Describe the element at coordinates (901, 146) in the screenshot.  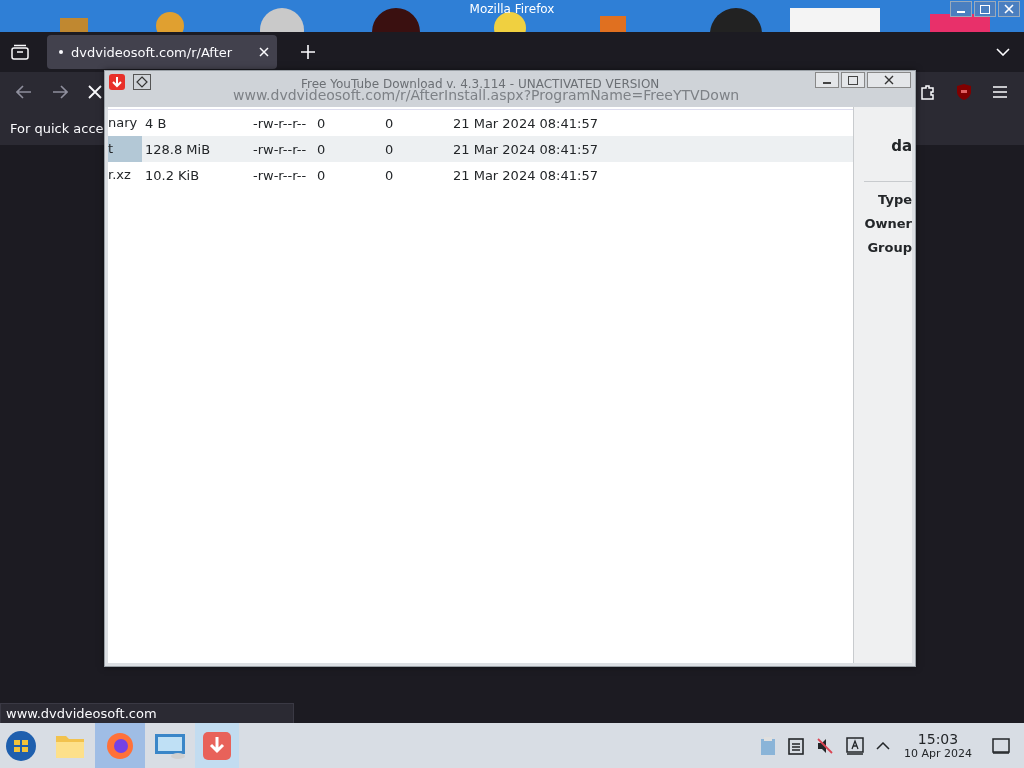
I see `panel-heading: da` at that location.